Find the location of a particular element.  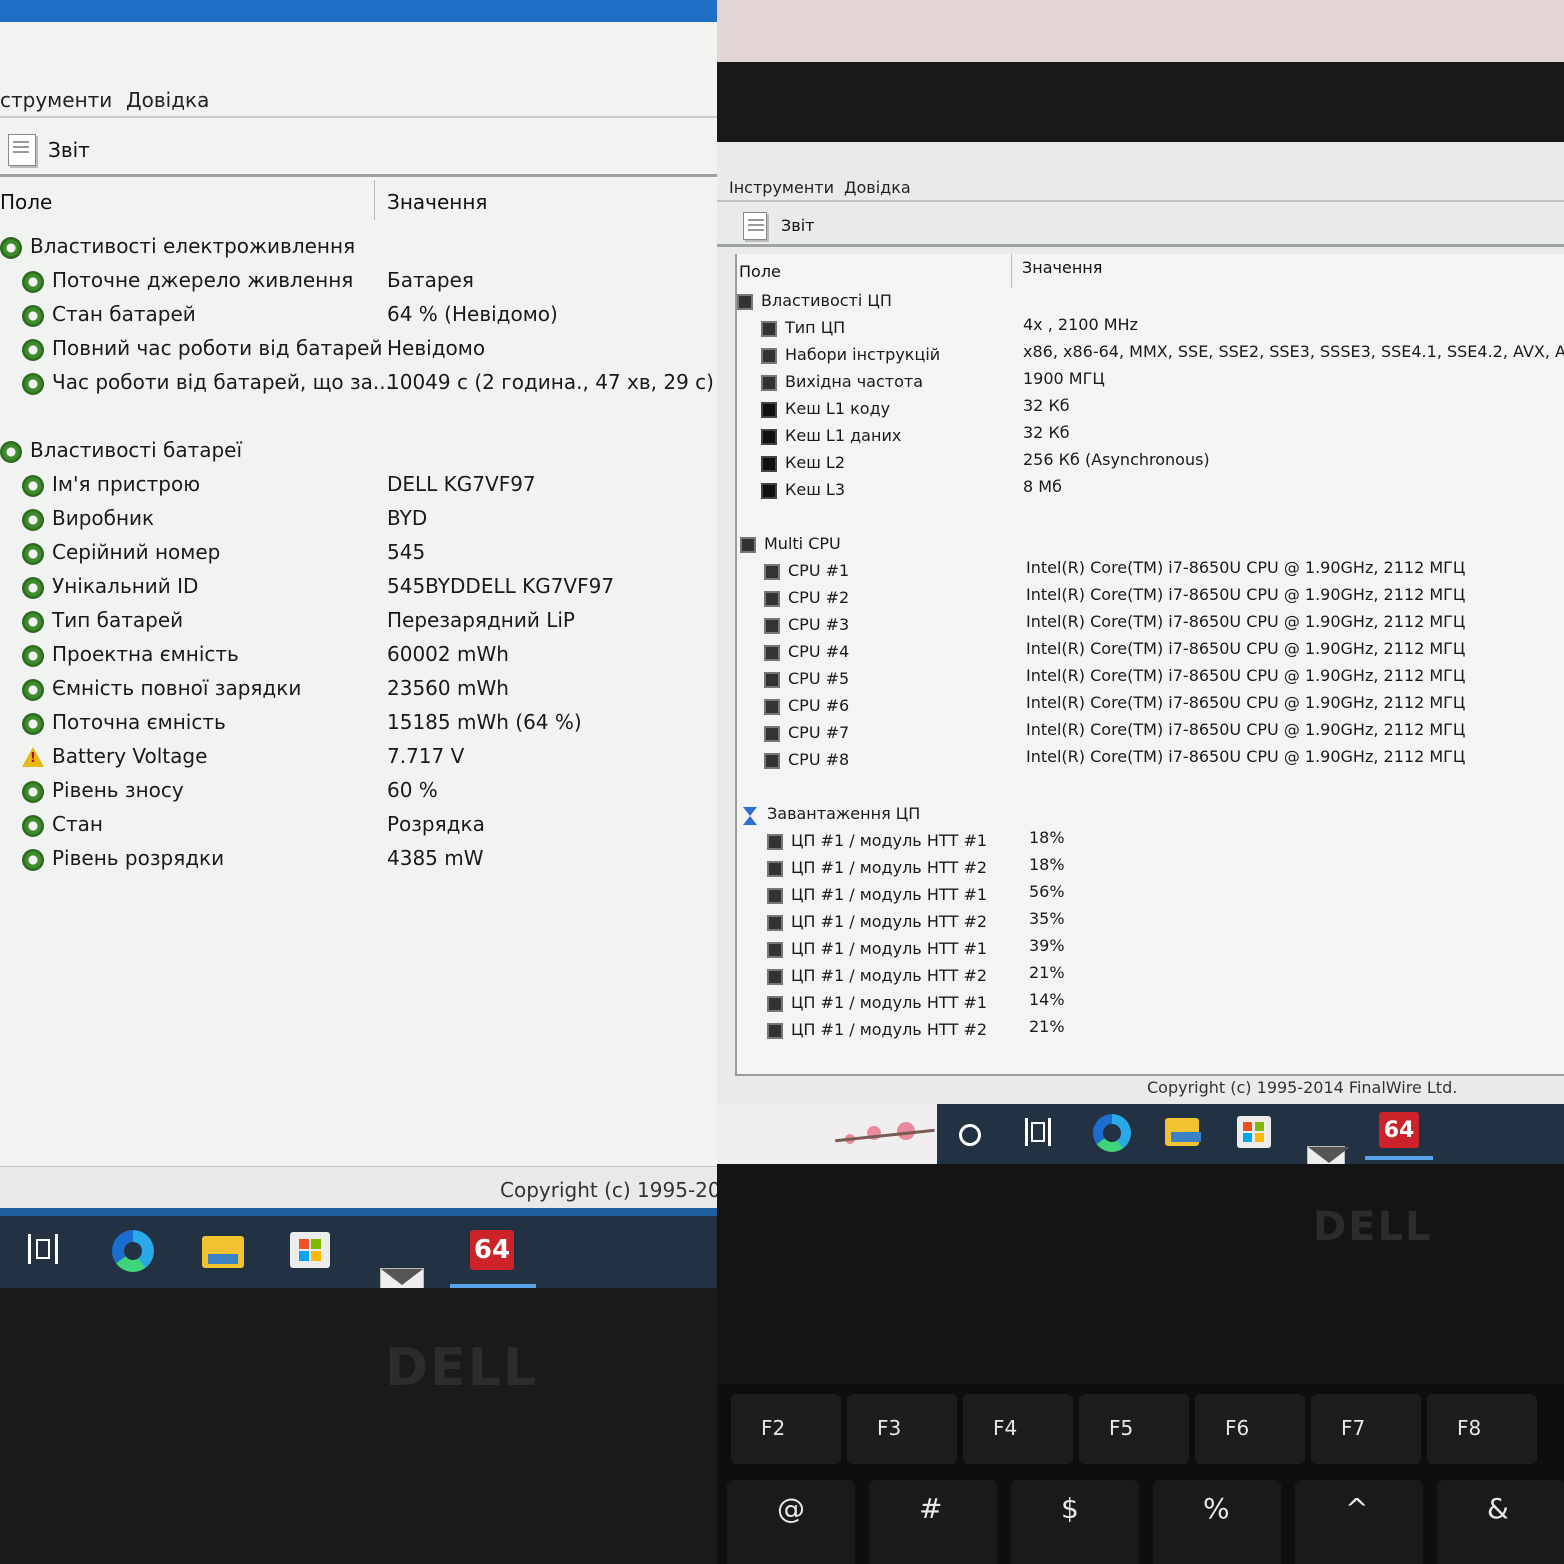

property-label: Властивості ЦП is located at coordinates (826, 300).